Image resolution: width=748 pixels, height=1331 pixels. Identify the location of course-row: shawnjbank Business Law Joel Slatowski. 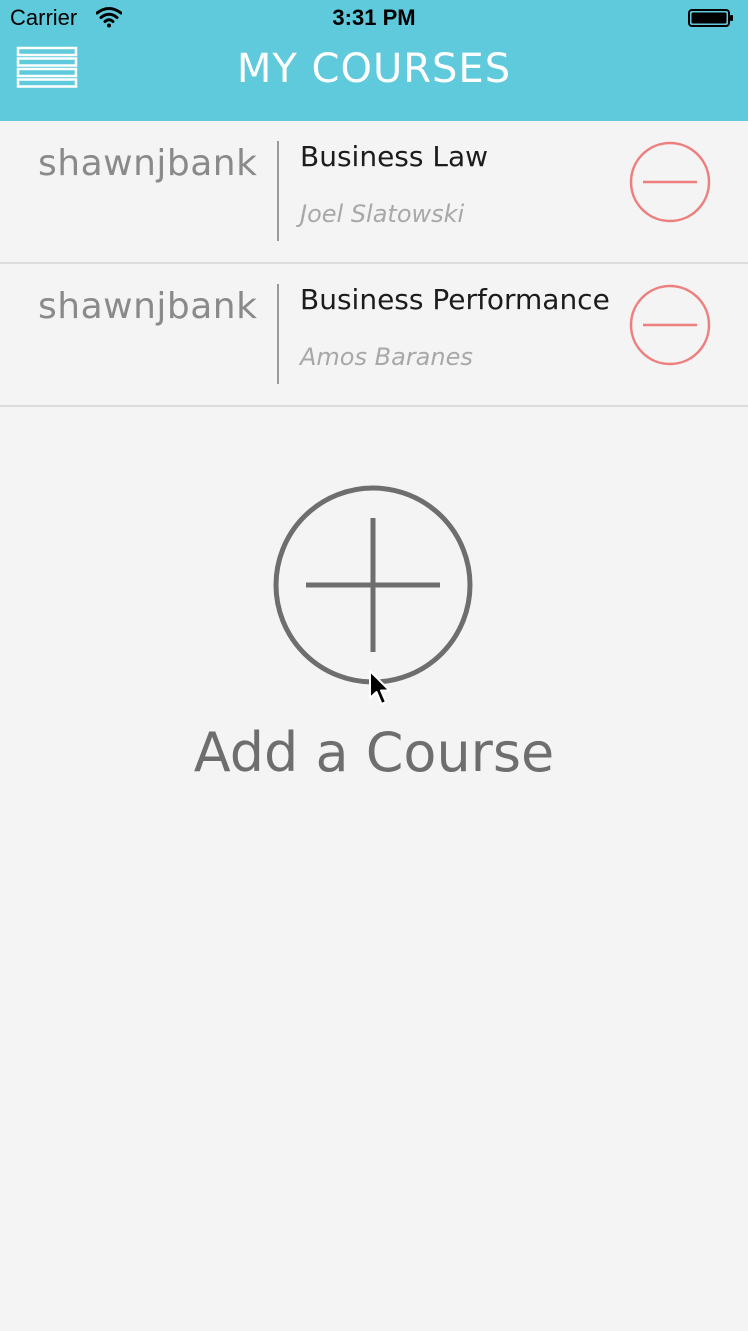
(374, 192).